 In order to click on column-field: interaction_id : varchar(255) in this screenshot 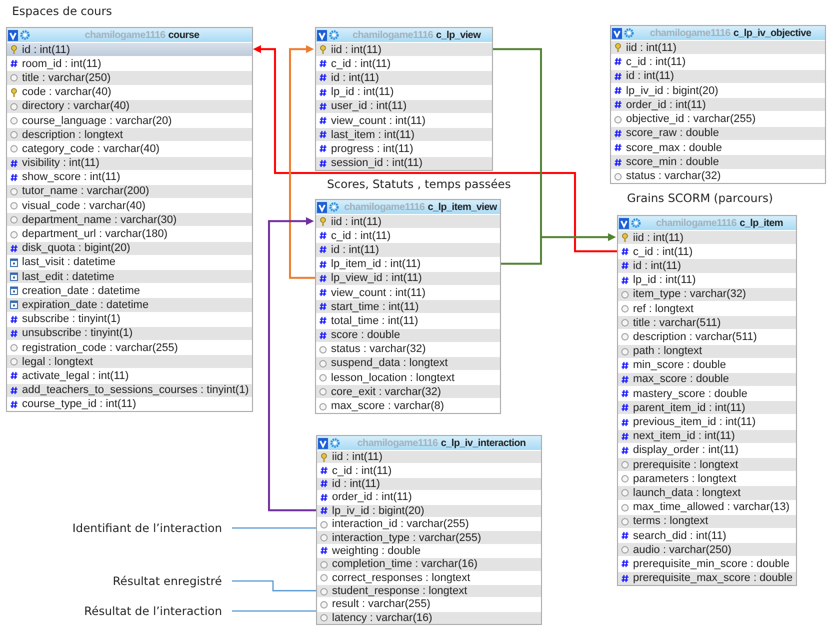, I will do `click(400, 524)`.